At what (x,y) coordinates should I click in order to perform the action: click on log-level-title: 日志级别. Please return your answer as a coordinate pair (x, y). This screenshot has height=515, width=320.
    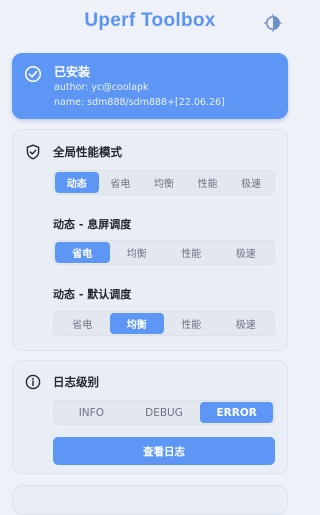
    Looking at the image, I should click on (76, 382).